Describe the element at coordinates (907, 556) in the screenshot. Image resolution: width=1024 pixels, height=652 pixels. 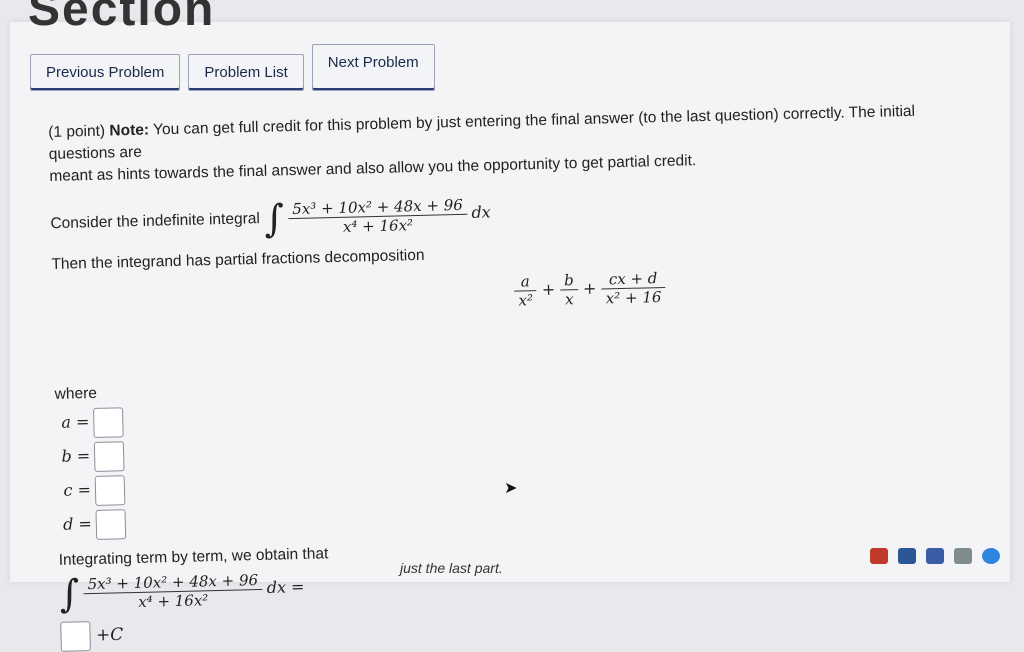
I see `word-icon` at that location.